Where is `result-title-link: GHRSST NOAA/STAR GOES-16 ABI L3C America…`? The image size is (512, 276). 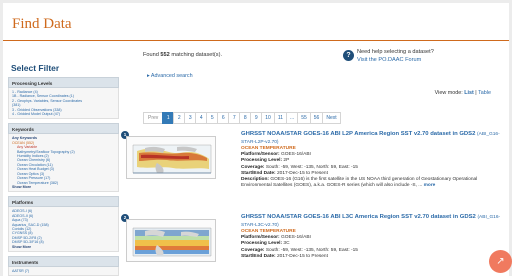
result-title-link: GHRSST NOAA/STAR GOES-16 ABI L3C America… is located at coordinates (373, 221).